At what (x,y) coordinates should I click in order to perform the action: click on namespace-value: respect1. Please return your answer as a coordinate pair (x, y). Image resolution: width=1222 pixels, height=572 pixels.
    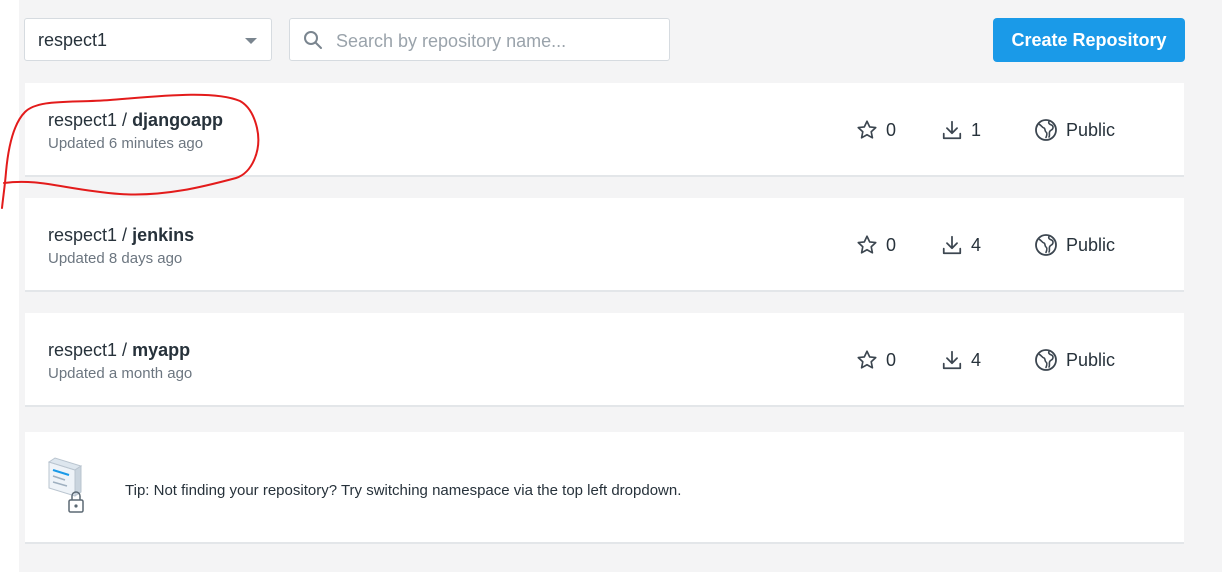
    Looking at the image, I should click on (73, 40).